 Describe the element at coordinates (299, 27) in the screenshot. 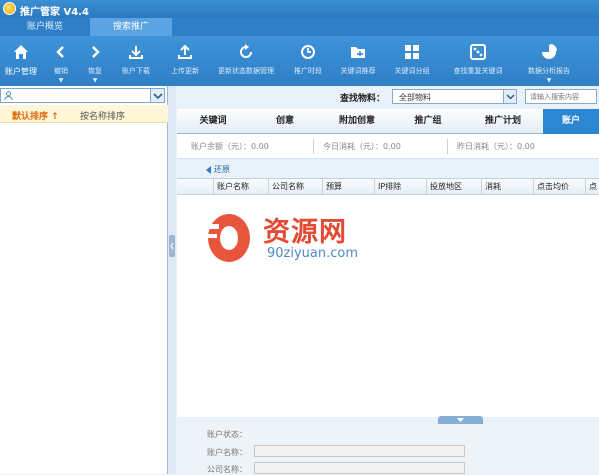

I see `top-tab-bar: 账户概览 搜索推广` at that location.